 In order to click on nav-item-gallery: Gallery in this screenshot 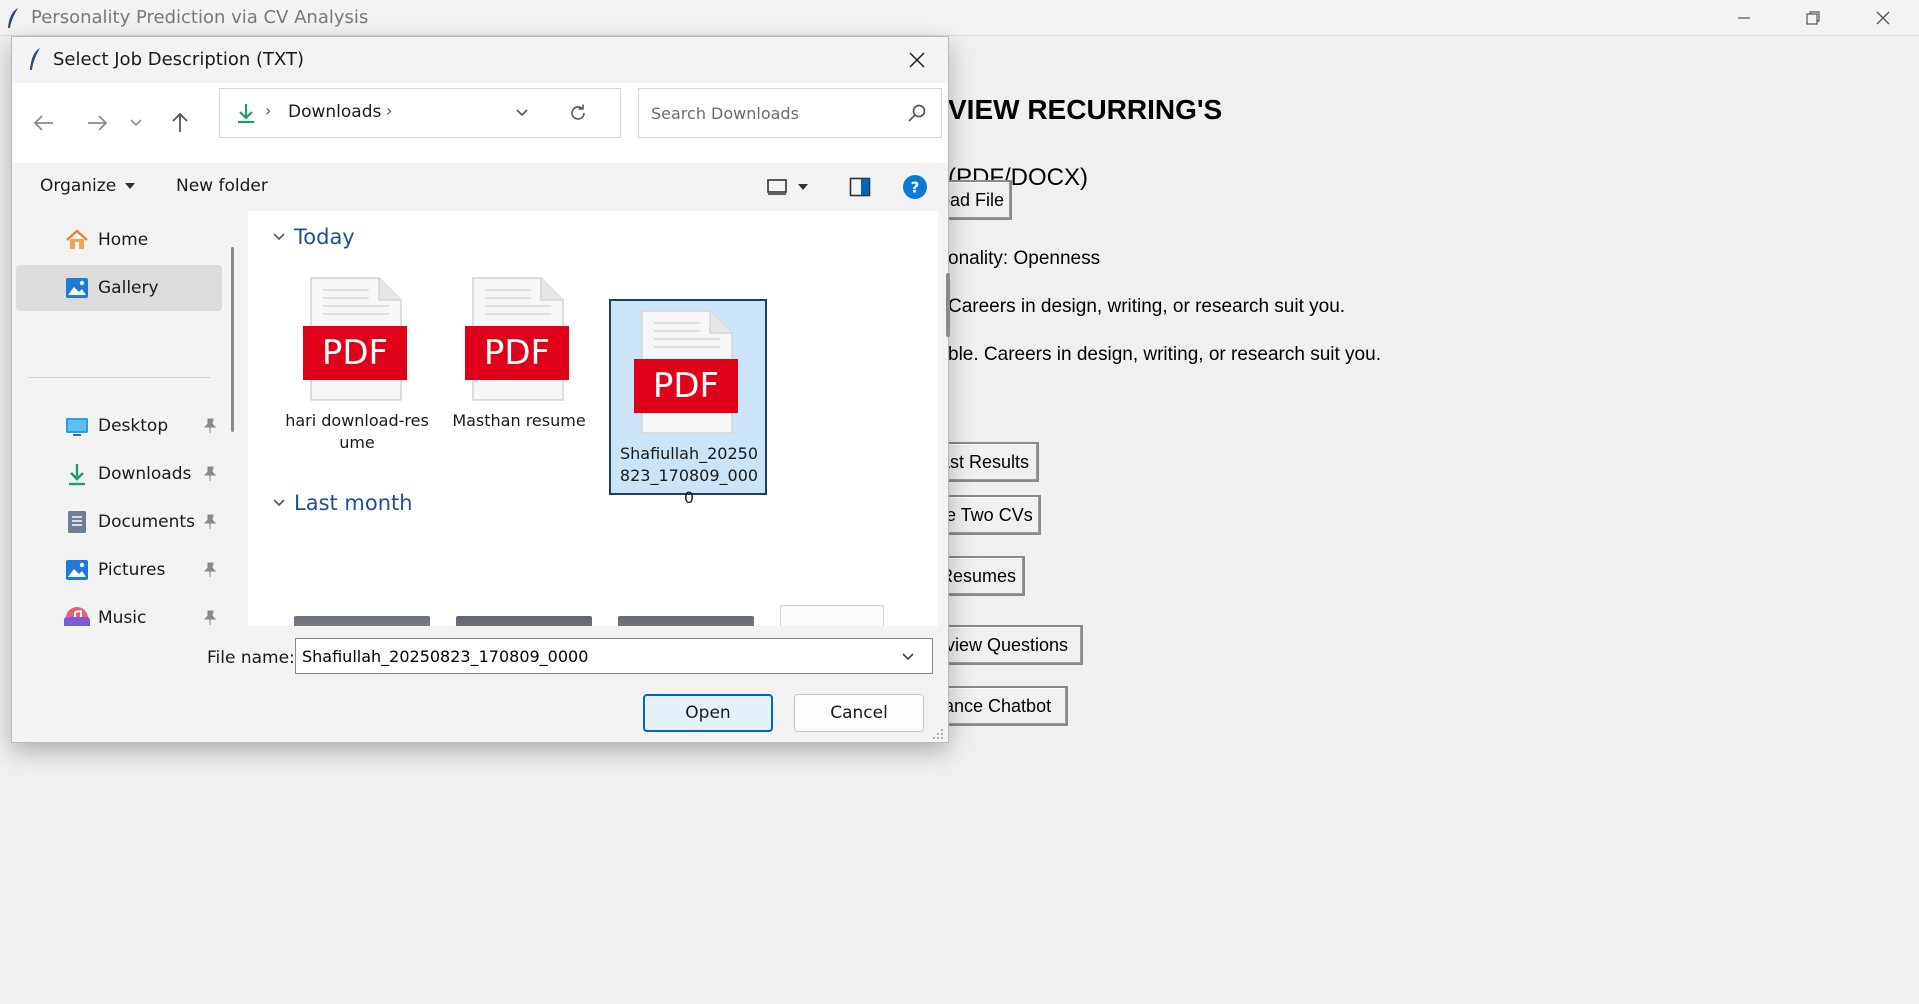, I will do `click(119, 288)`.